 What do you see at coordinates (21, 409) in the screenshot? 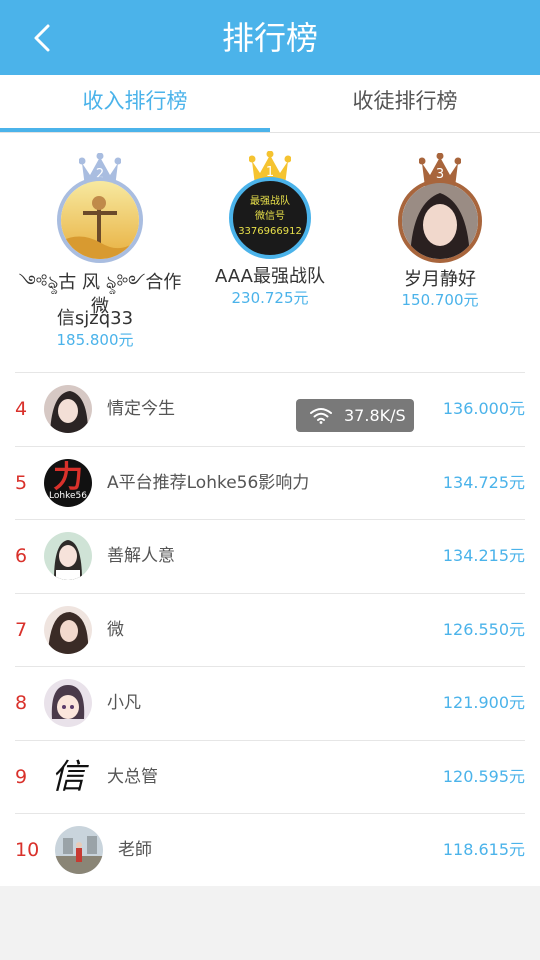
I see `rank-number: 4` at bounding box center [21, 409].